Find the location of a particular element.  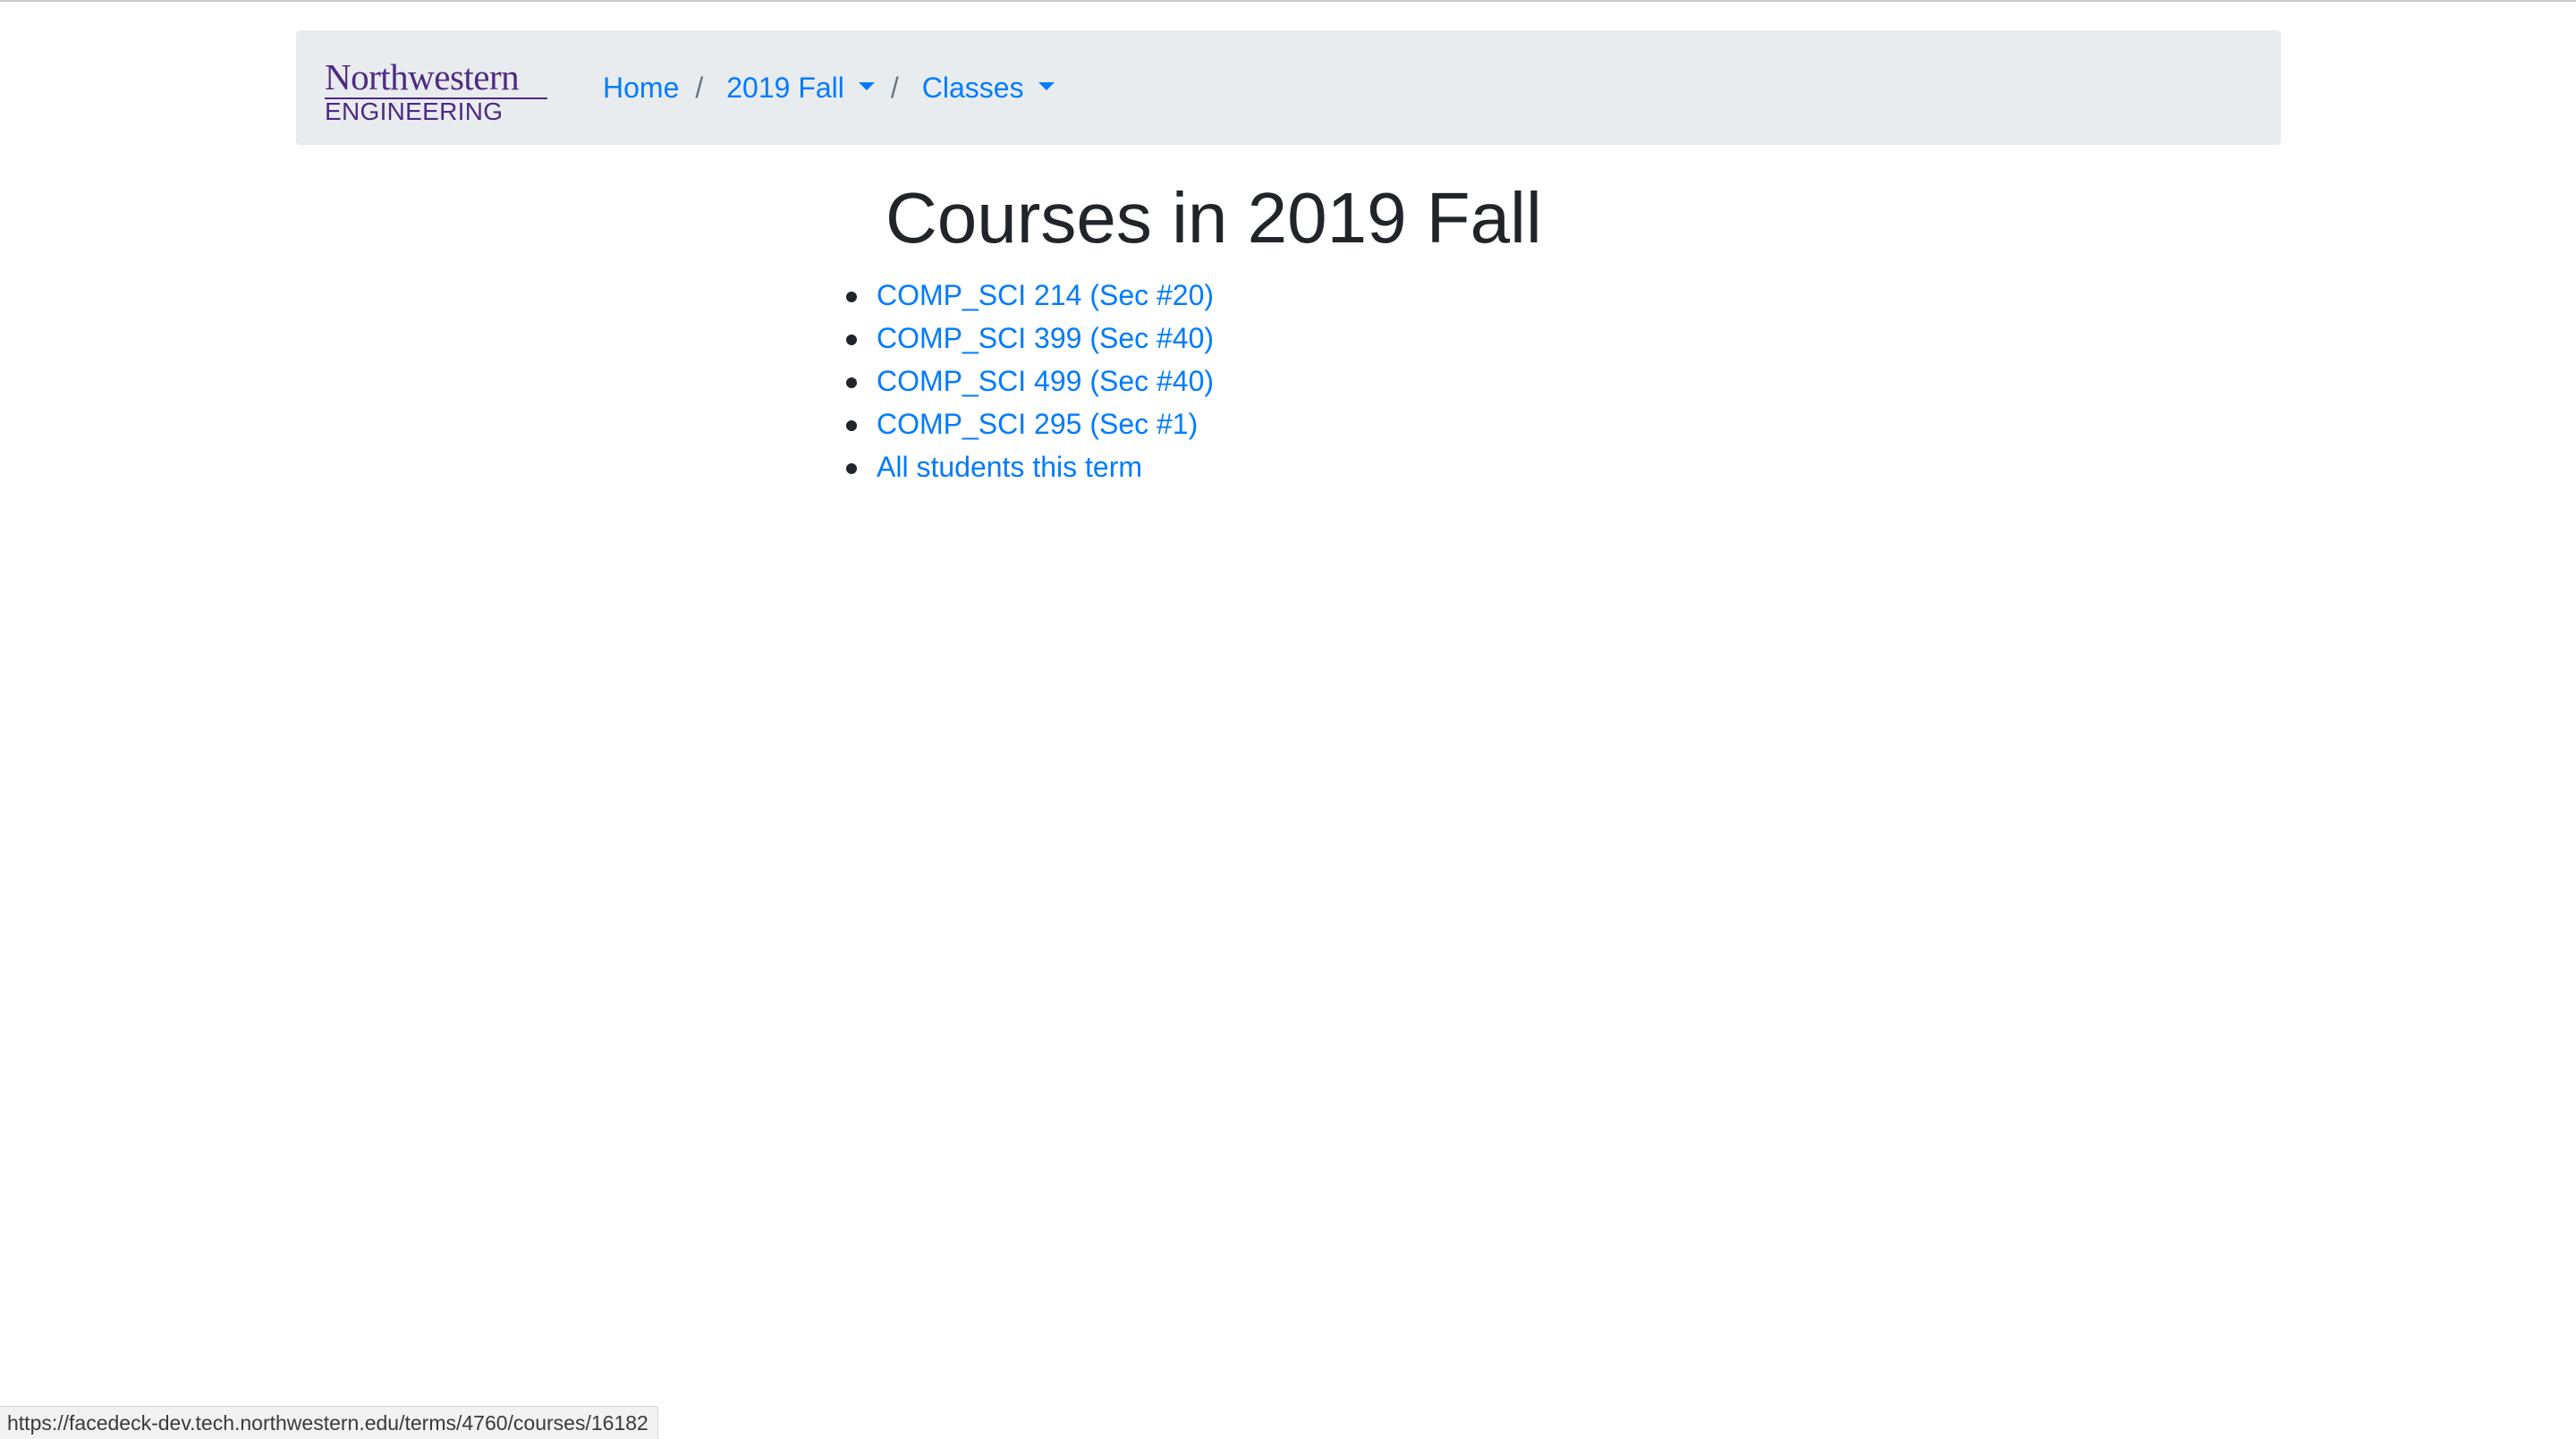

list-item: All students this term is located at coordinates (1030, 466).